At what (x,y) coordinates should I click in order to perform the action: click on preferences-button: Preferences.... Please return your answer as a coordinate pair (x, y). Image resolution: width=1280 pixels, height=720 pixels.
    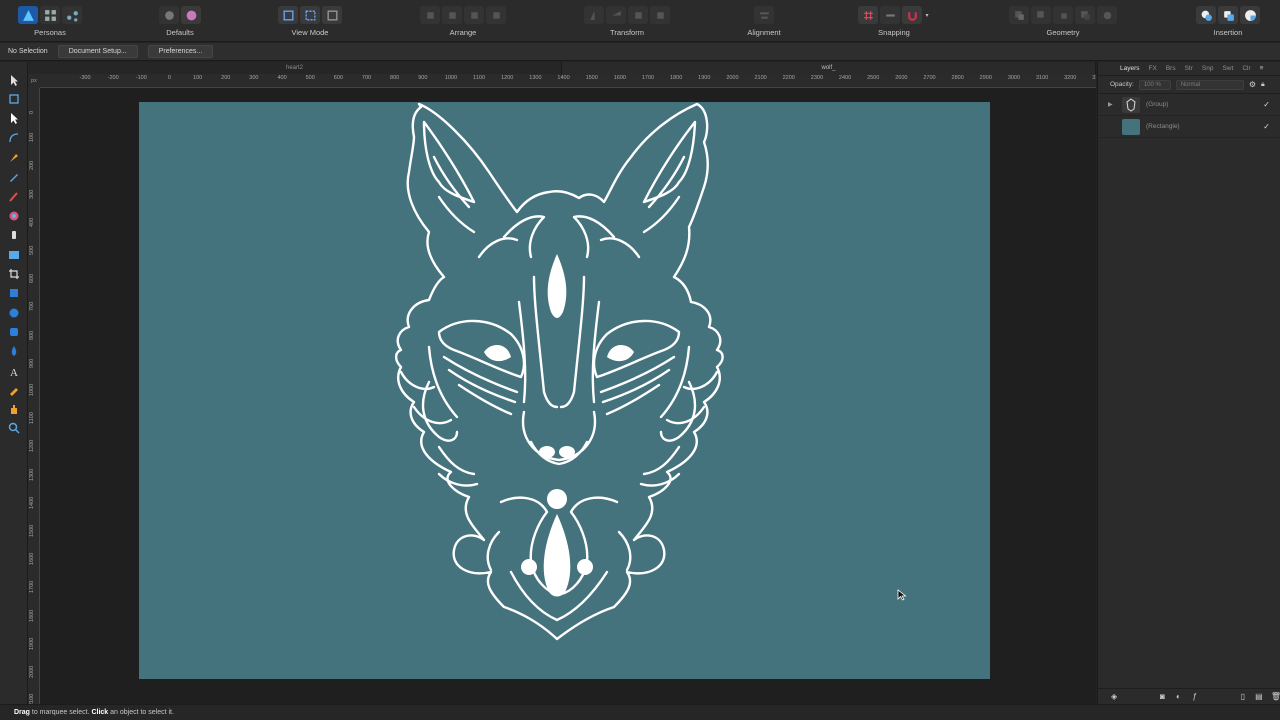
    Looking at the image, I should click on (180, 51).